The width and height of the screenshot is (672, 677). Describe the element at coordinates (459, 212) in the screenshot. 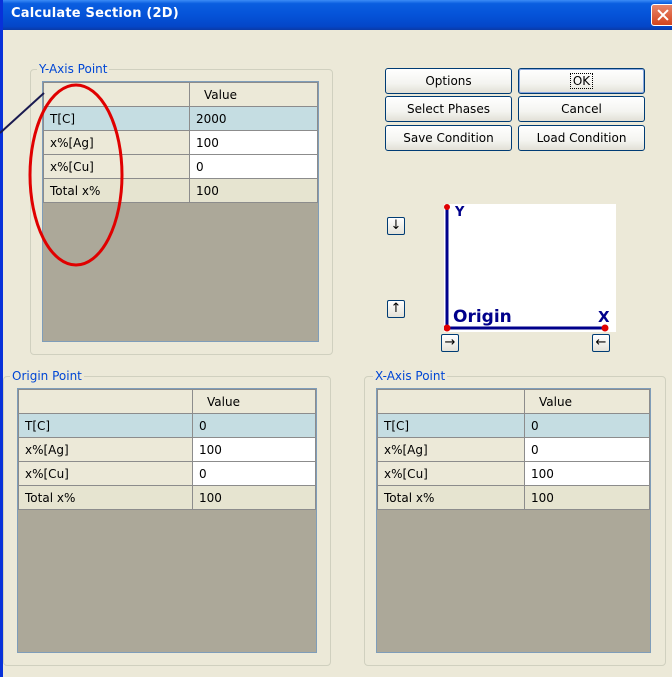

I see `plot-y-label: Y` at that location.